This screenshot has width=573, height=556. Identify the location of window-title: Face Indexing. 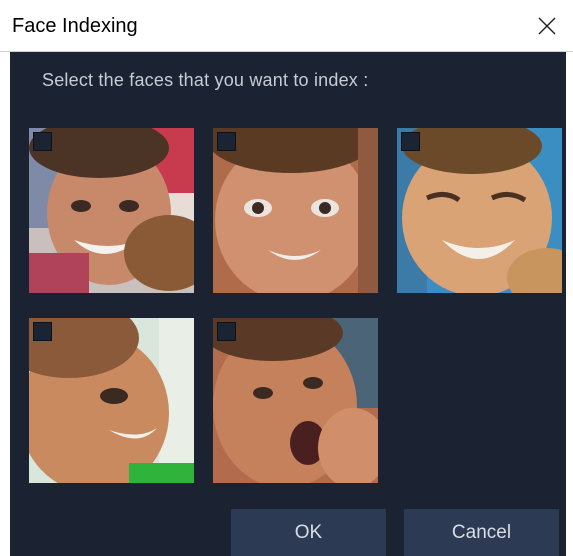
(75, 26).